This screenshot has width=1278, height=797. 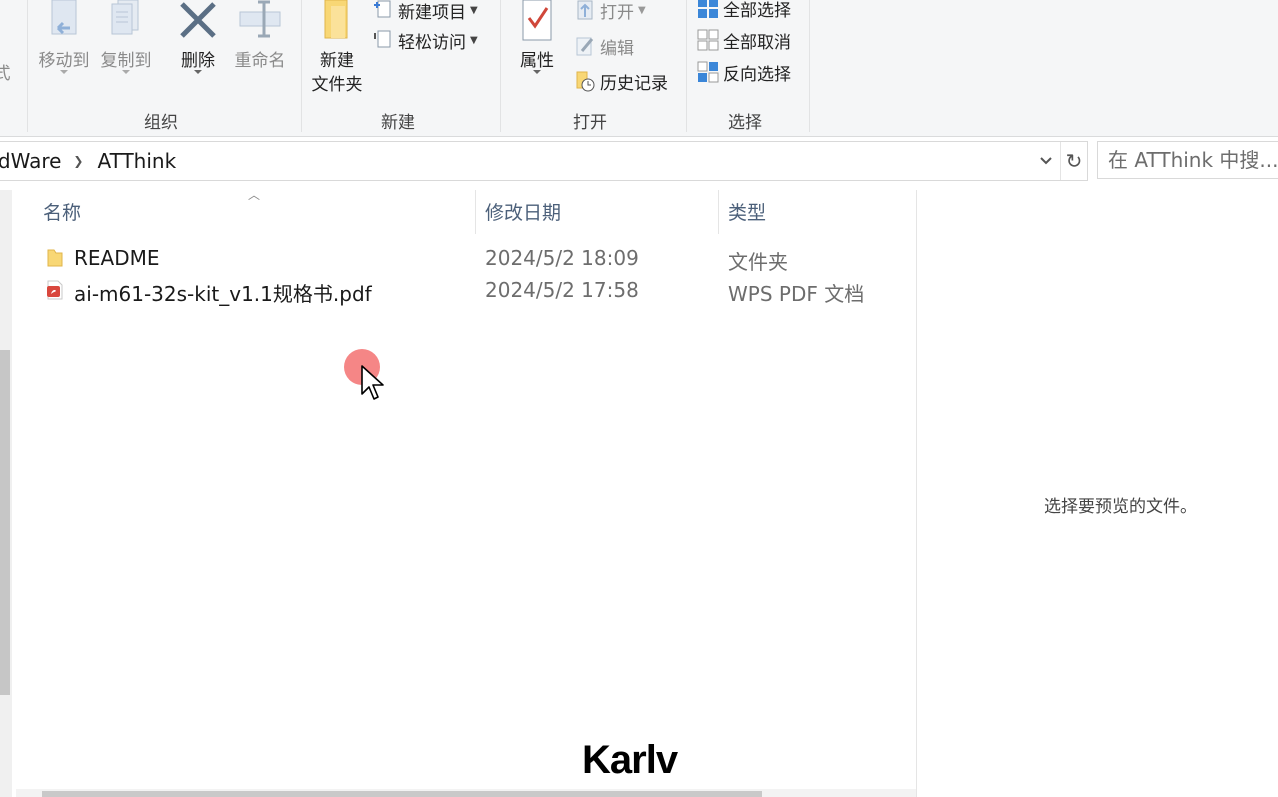 What do you see at coordinates (610, 12) in the screenshot?
I see `open-button: 打开 ▼` at bounding box center [610, 12].